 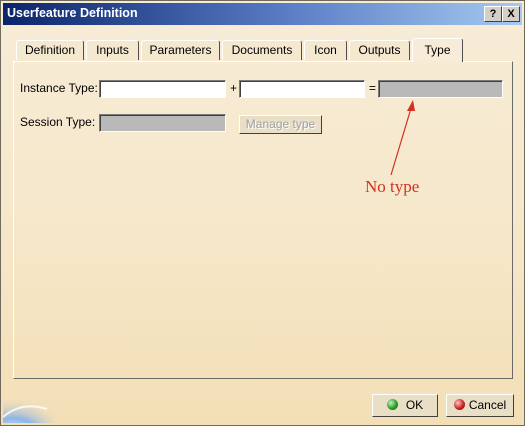 I want to click on tab-parameters: Parameters, so click(x=180, y=50).